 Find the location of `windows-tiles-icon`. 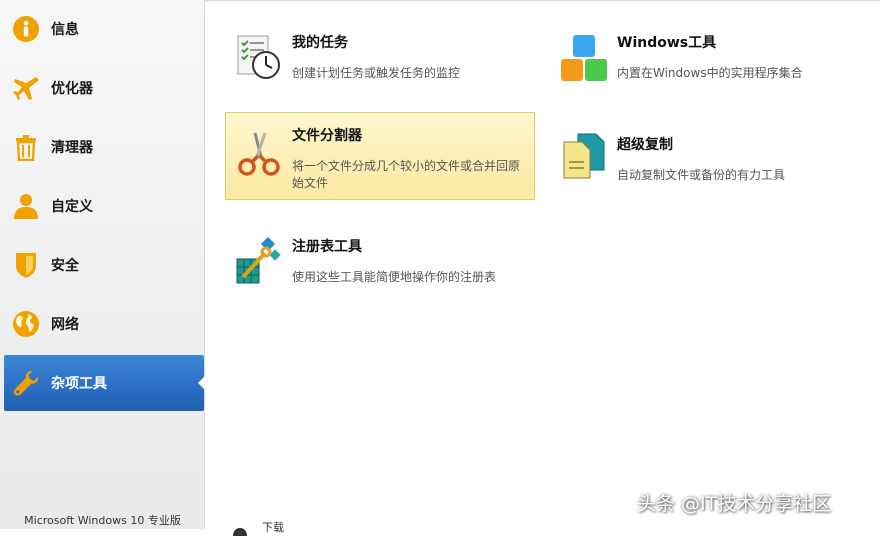

windows-tiles-icon is located at coordinates (584, 57).